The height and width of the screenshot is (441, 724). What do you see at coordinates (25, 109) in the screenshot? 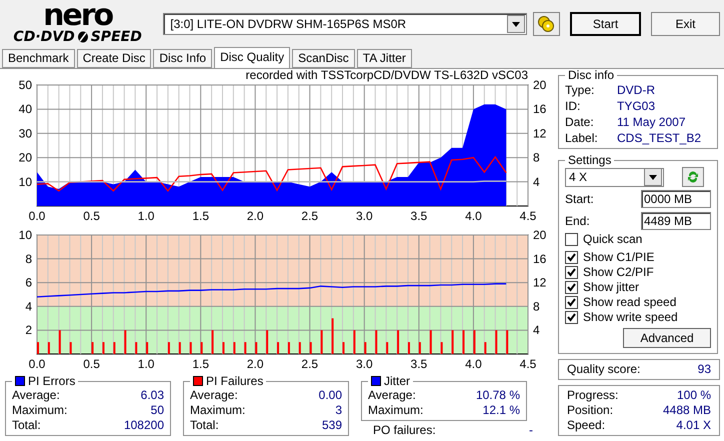
I see `axis-label: 40` at bounding box center [25, 109].